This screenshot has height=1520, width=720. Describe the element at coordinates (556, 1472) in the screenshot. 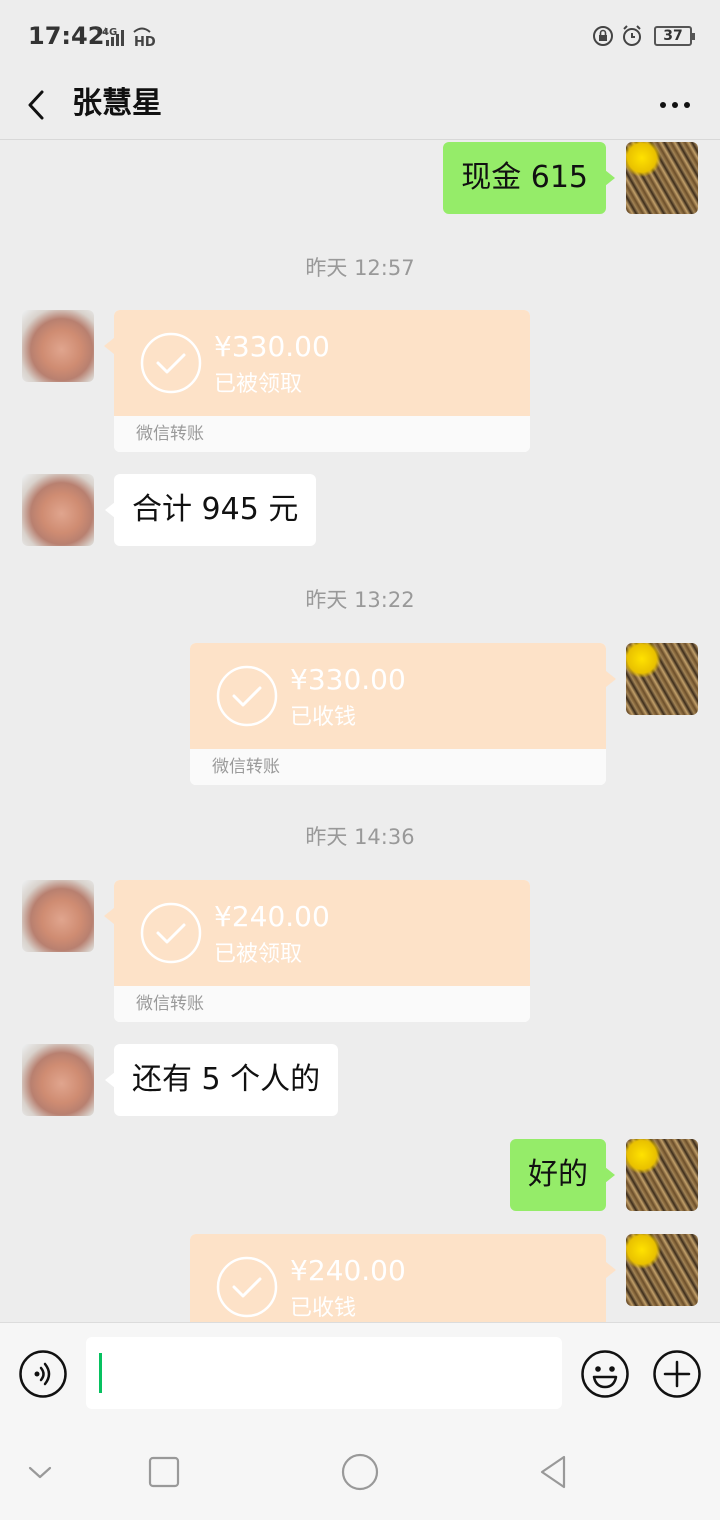

I see `back-triangle-icon` at that location.